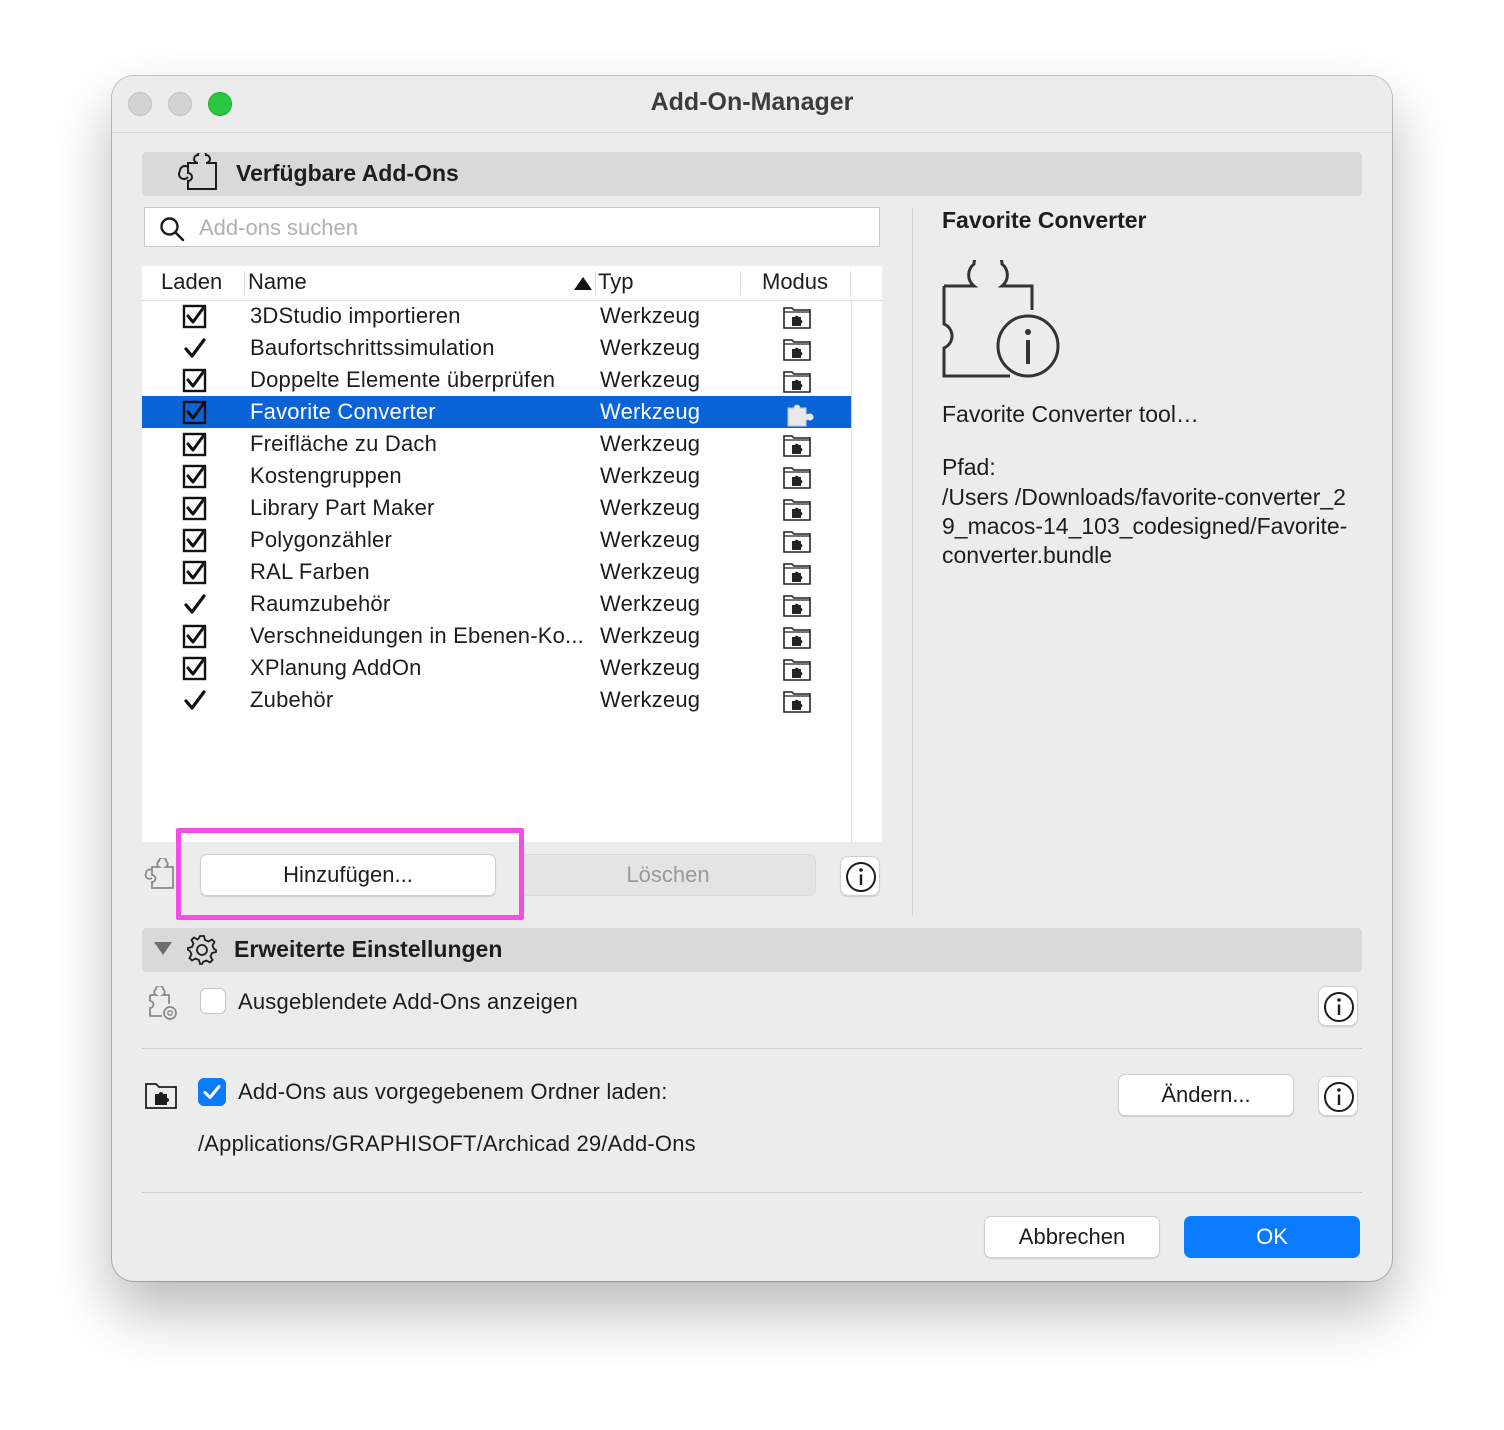 This screenshot has height=1430, width=1504. I want to click on column-header-name: Name, so click(277, 282).